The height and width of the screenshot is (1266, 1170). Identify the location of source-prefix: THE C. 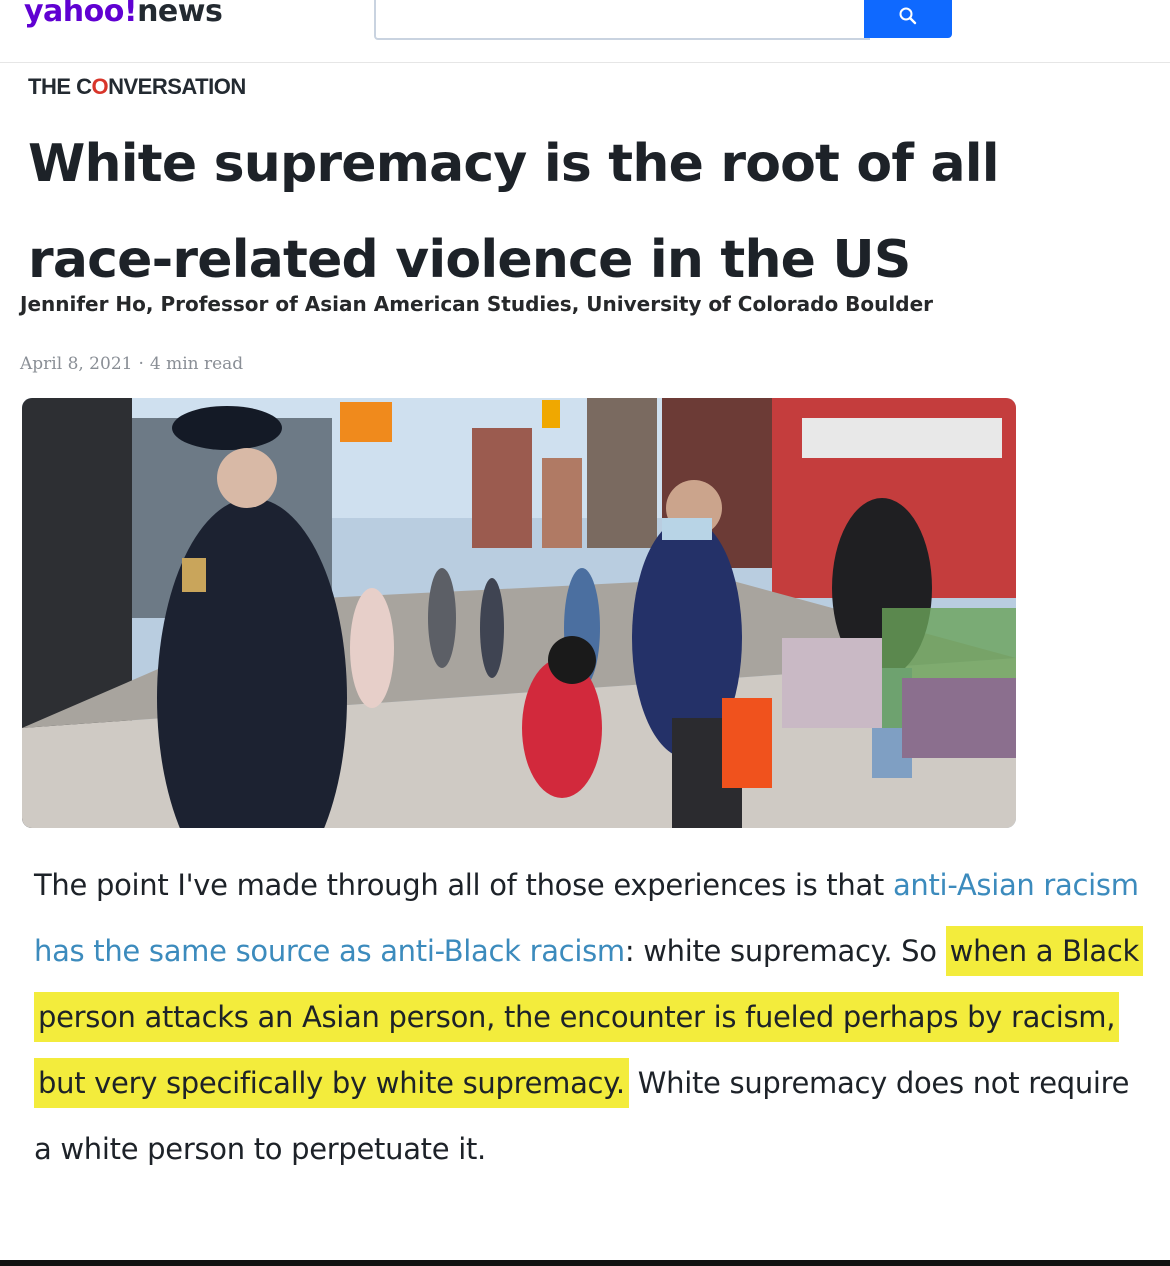
(60, 86).